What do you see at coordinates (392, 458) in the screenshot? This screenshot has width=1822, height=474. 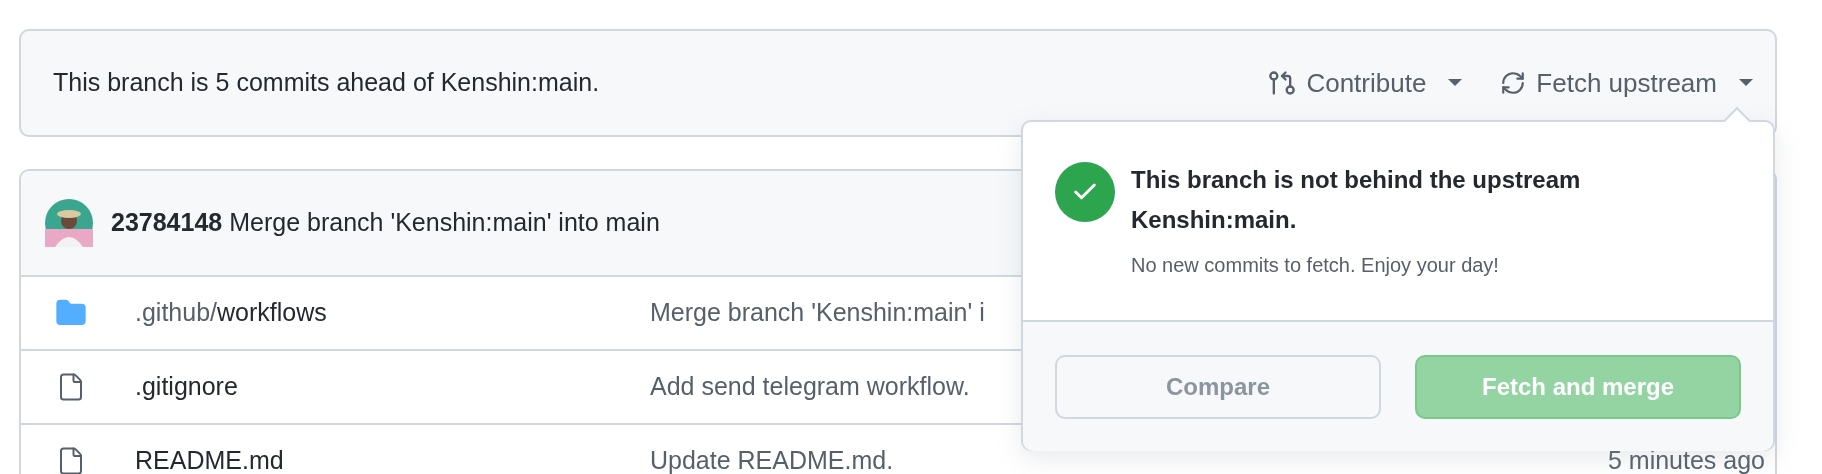 I see `file-link: README.md` at bounding box center [392, 458].